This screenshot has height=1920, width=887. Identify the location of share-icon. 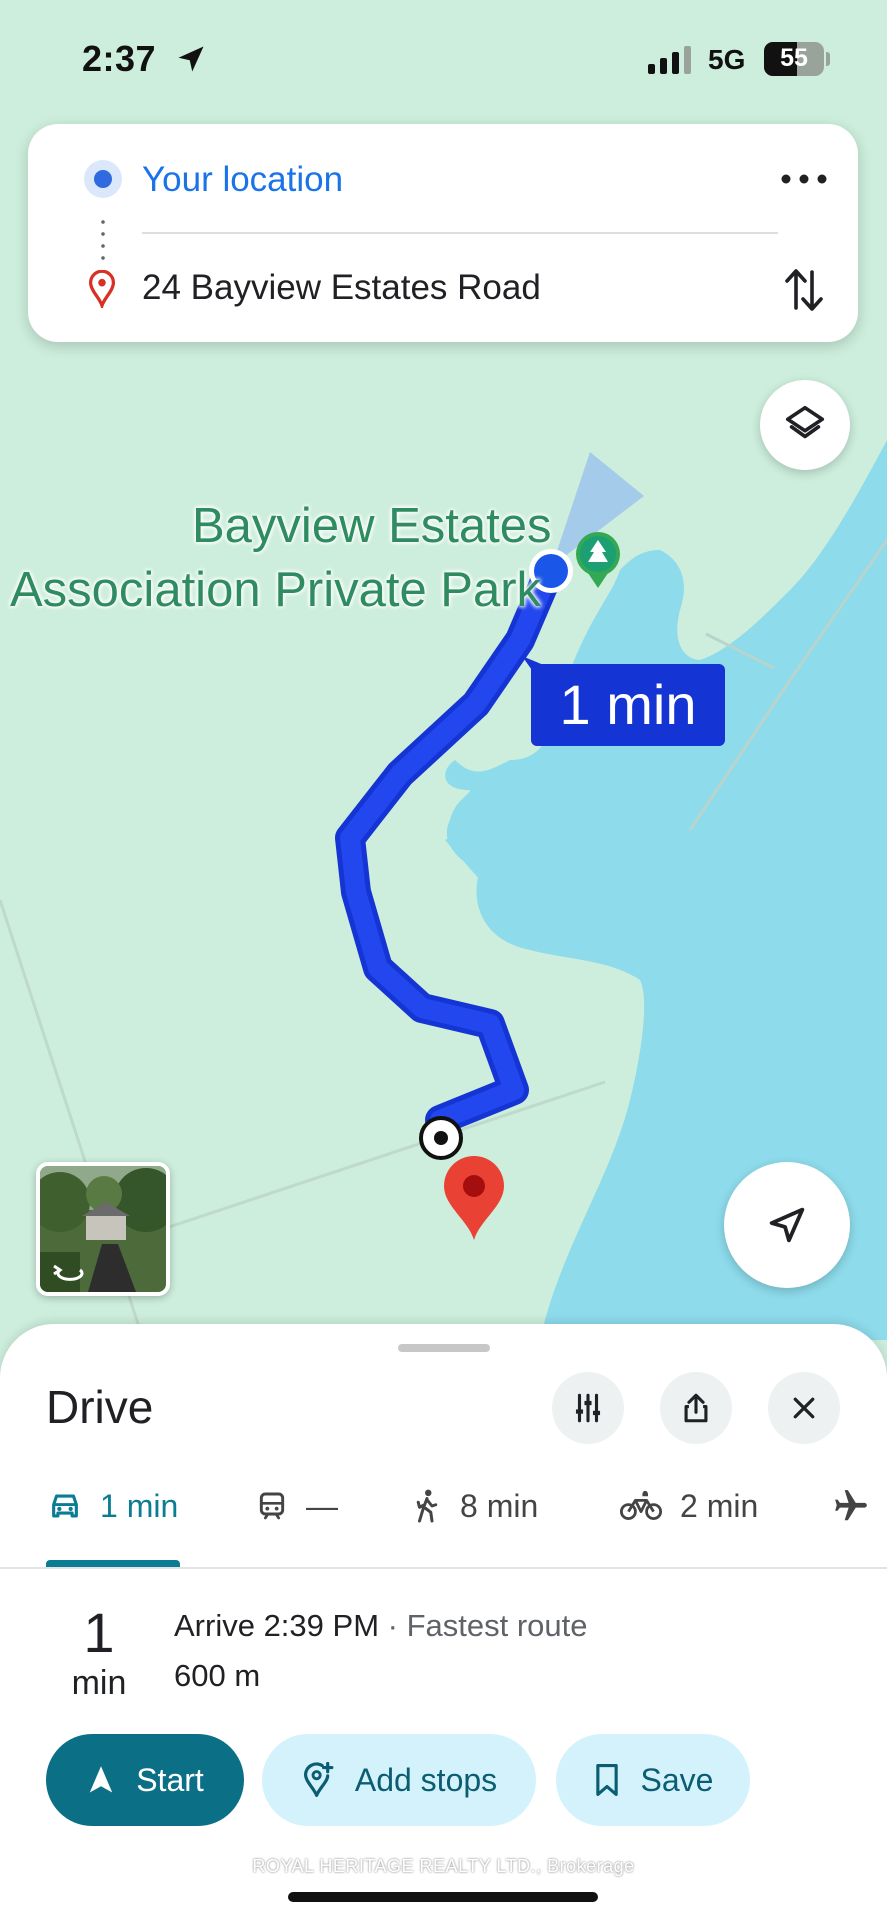
(696, 1408).